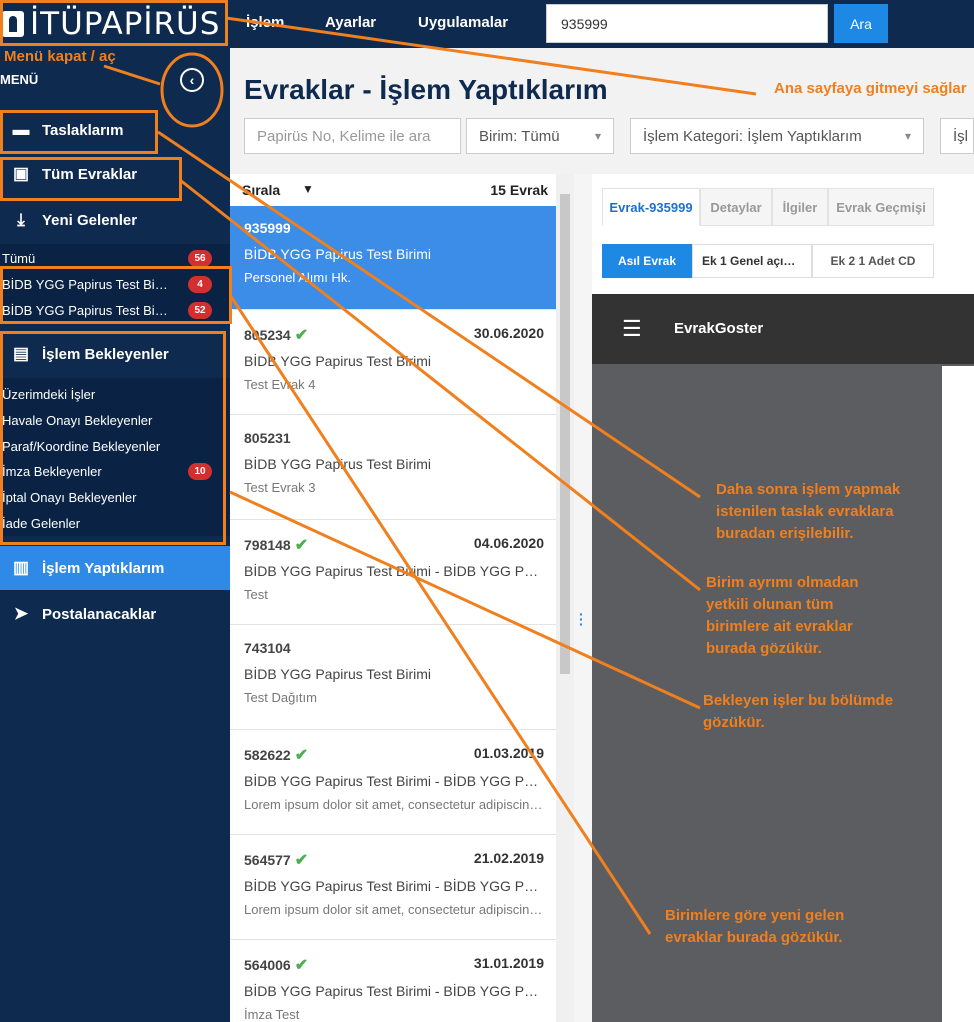 This screenshot has width=974, height=1022. I want to click on nav-postalanacaklar-label: Postalanacaklar, so click(99, 614).